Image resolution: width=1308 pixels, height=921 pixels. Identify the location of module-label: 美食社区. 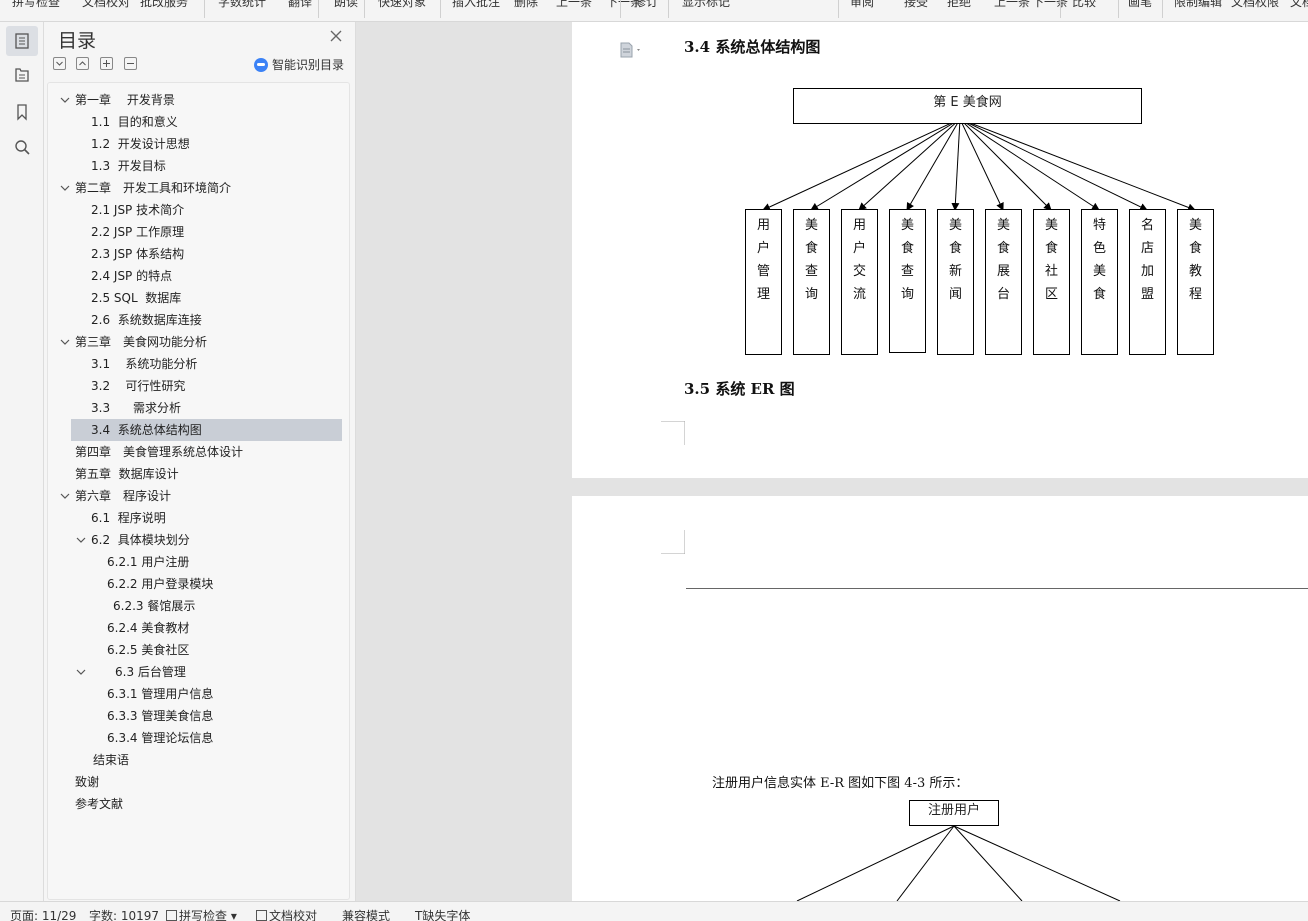
(1051, 260).